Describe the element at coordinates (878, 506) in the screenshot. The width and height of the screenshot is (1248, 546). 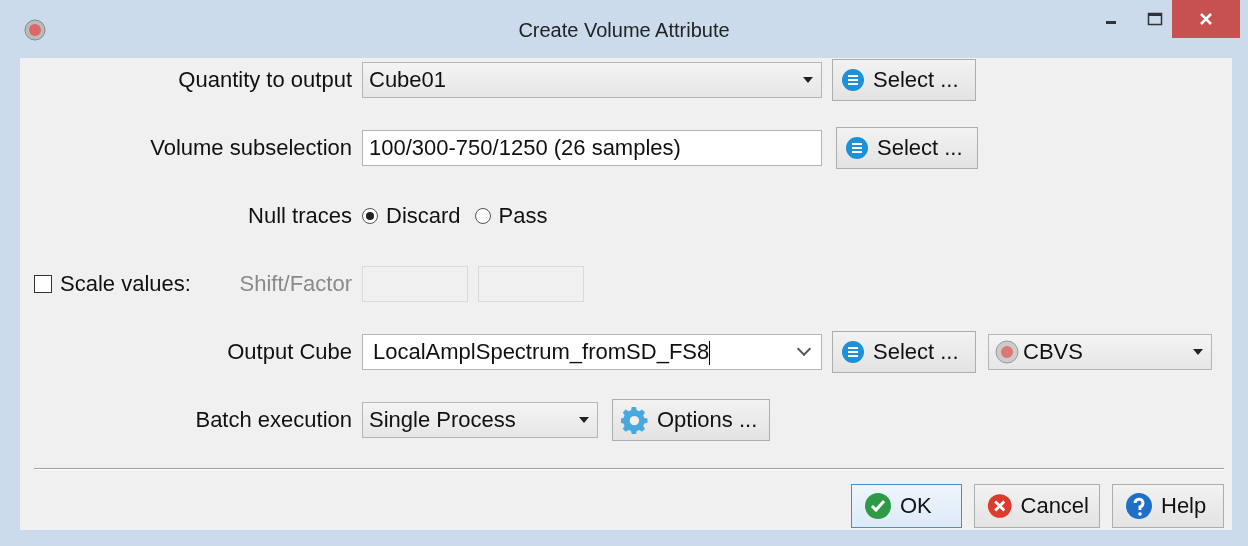
I see `check-icon` at that location.